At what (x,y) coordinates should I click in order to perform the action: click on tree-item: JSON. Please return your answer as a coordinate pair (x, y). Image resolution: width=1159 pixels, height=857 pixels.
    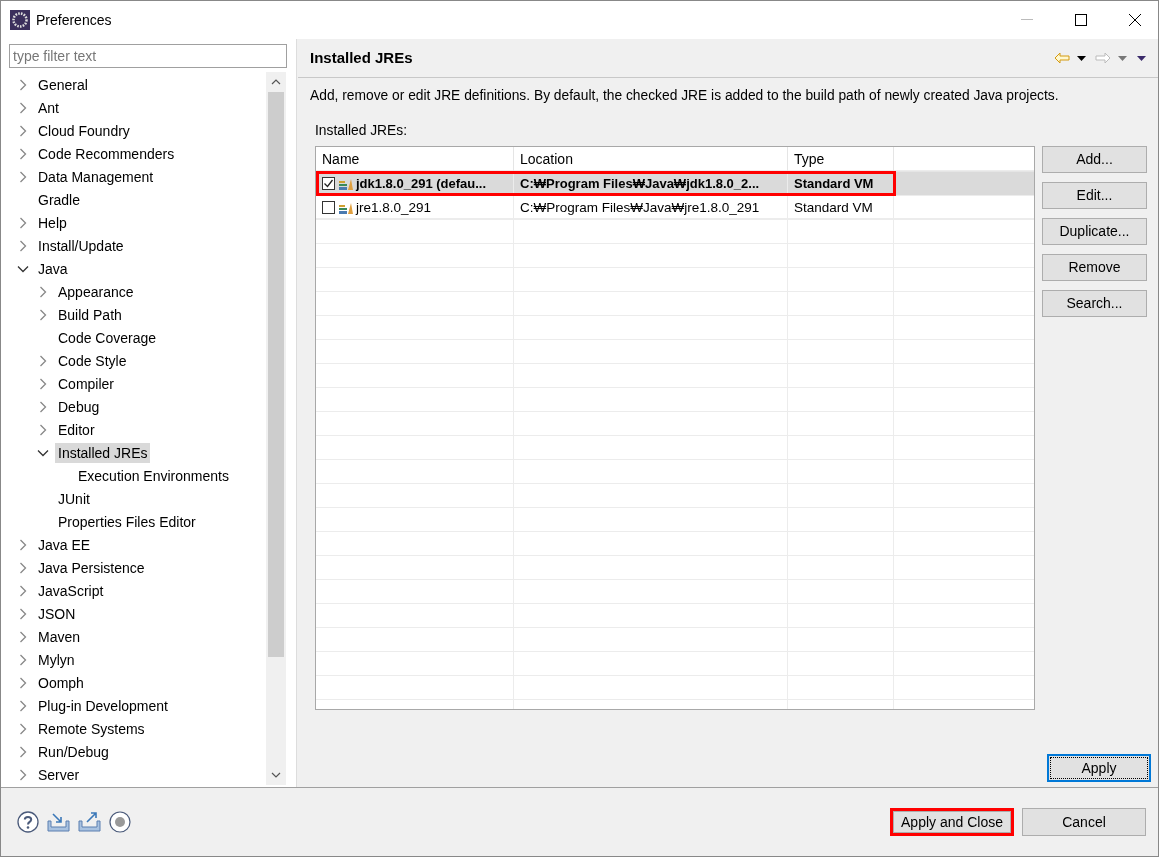
    Looking at the image, I should click on (57, 613).